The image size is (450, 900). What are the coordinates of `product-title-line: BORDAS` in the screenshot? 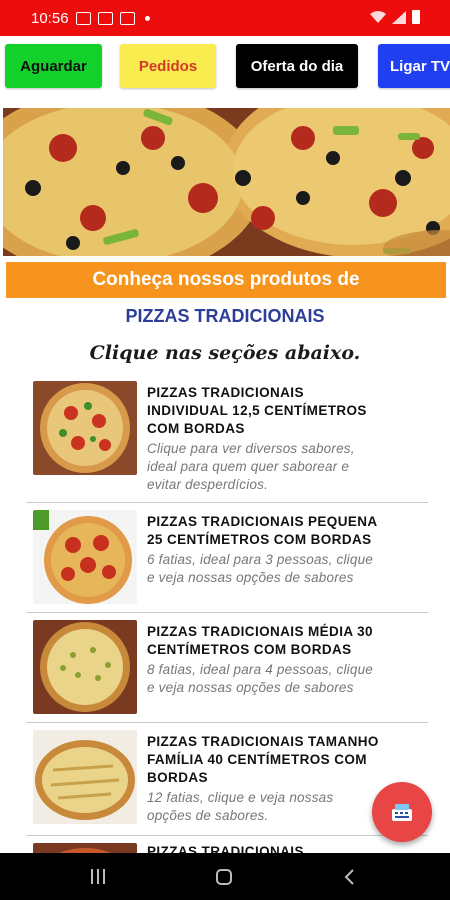 It's located at (177, 777).